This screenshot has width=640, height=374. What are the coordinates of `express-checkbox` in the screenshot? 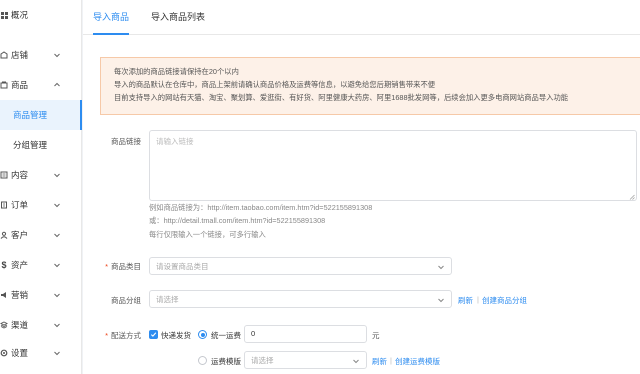 It's located at (153, 334).